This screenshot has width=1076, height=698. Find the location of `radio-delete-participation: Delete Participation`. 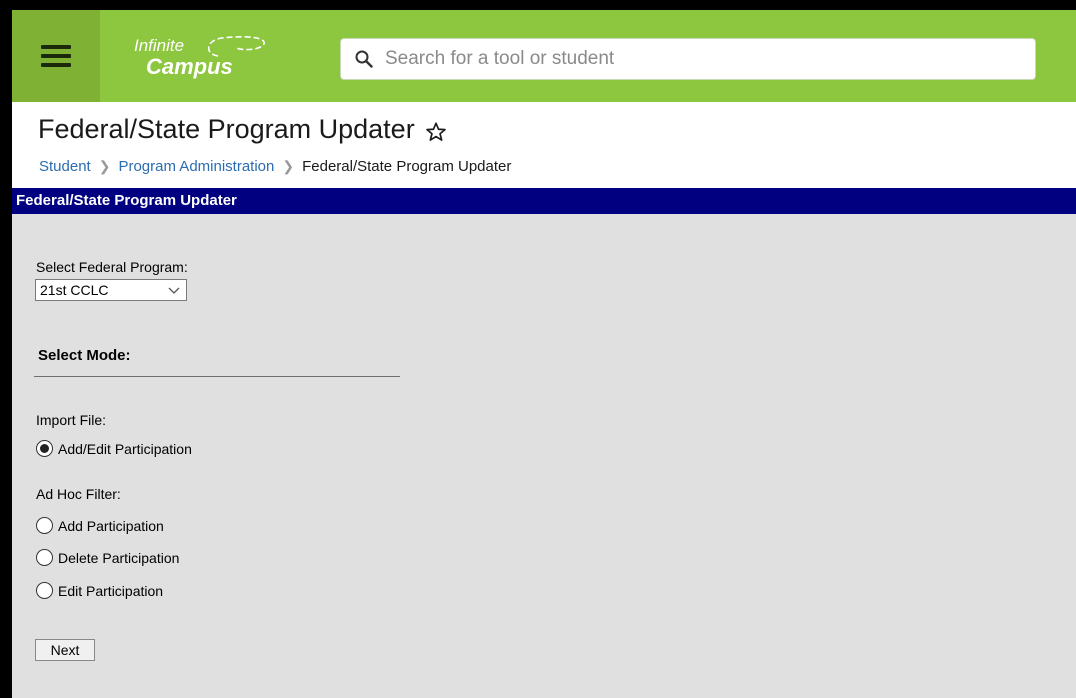

radio-delete-participation: Delete Participation is located at coordinates (107, 557).